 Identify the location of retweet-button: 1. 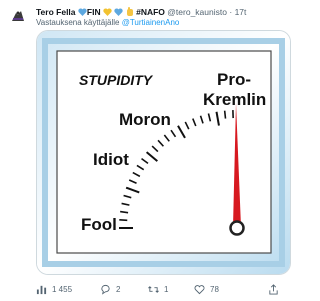
(158, 289).